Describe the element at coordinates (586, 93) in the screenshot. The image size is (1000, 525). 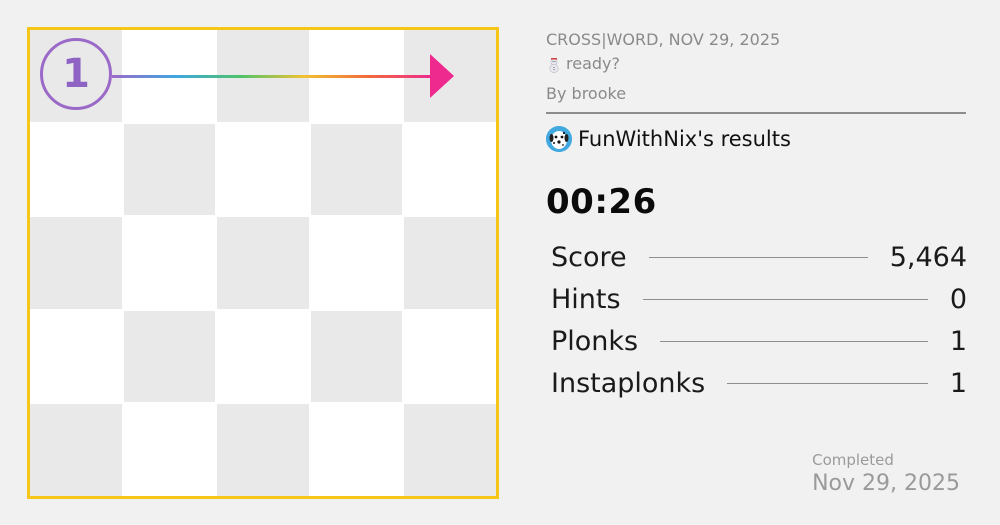
I see `puzzle-author: By brooke` at that location.